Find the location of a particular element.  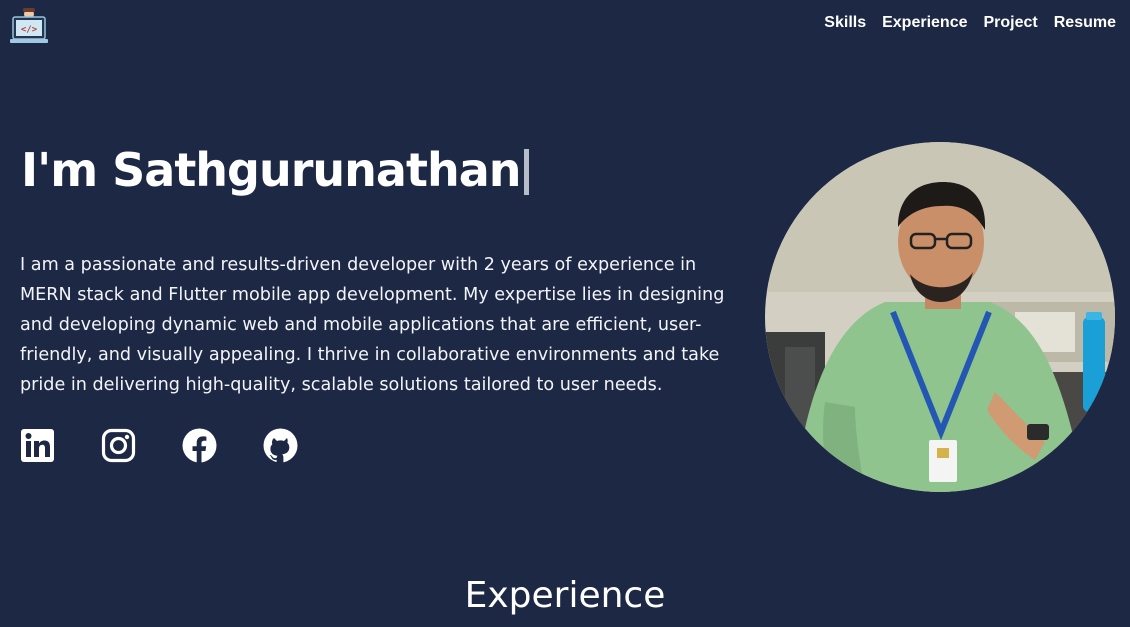

developer-logo-icon: </> is located at coordinates (29, 25).